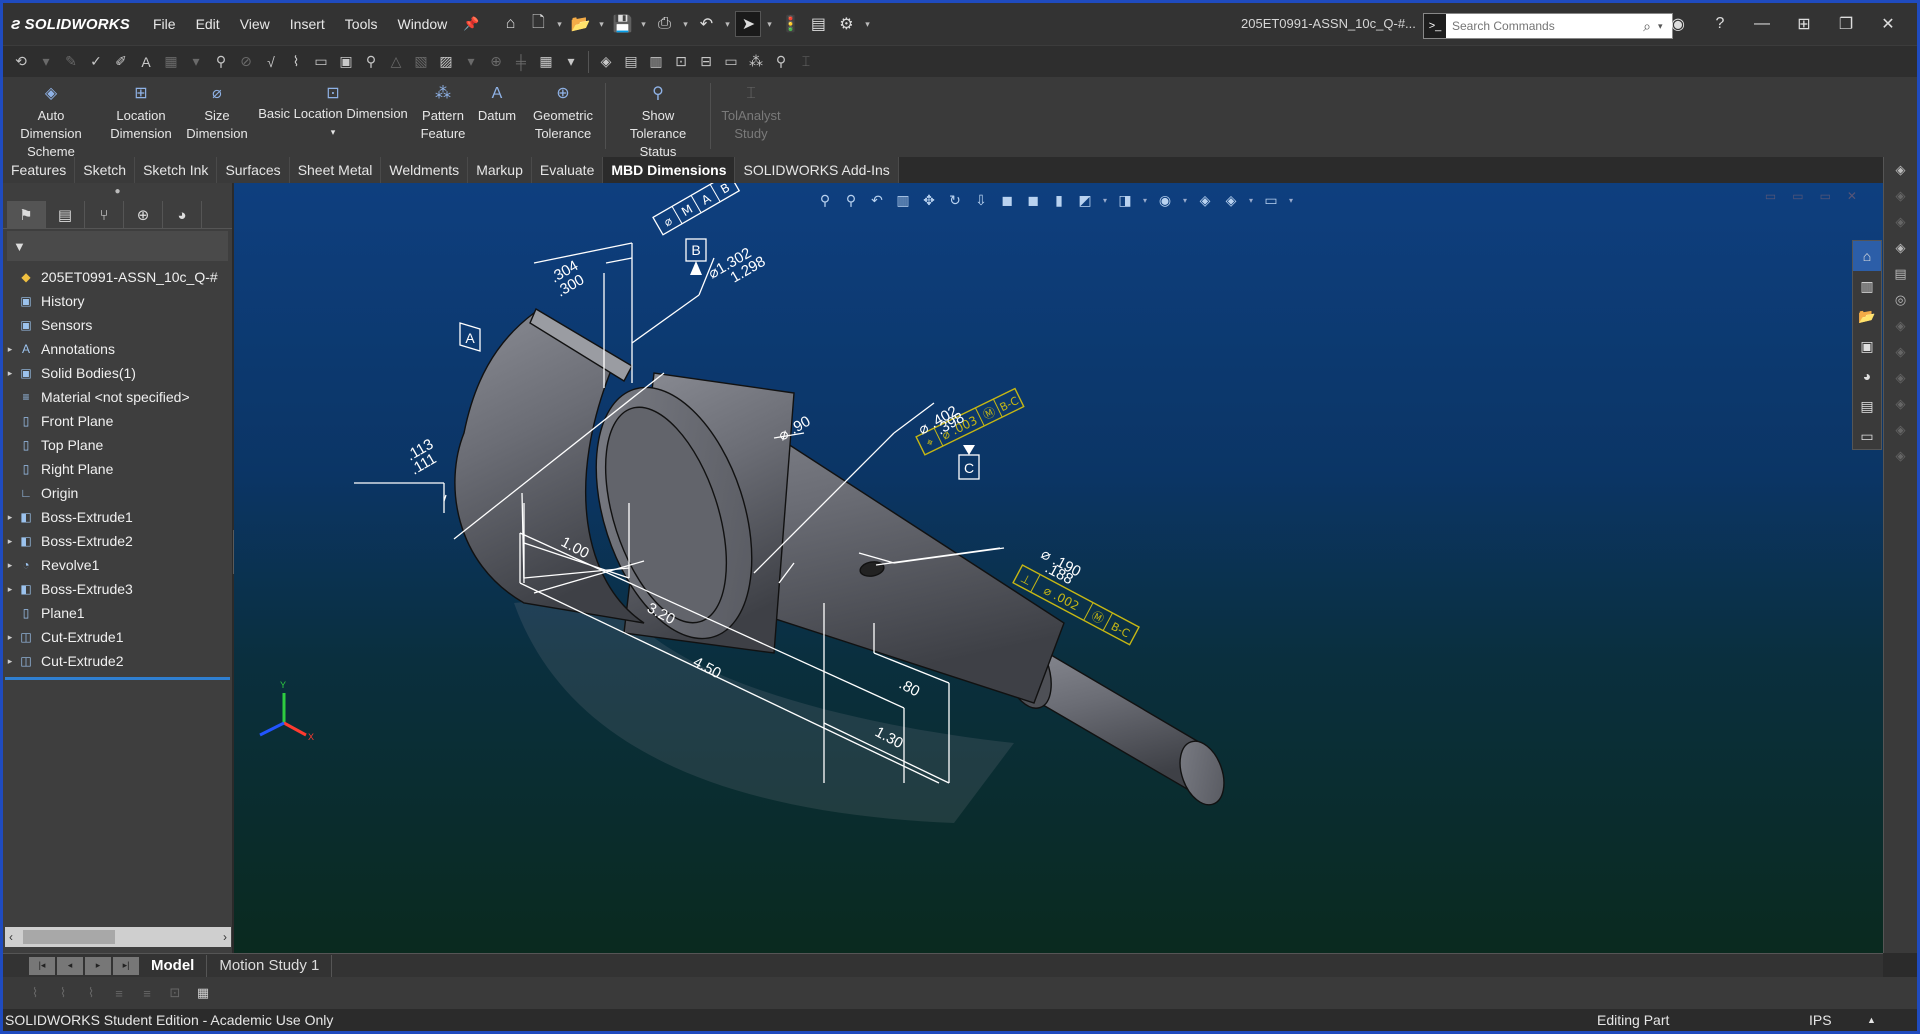 The height and width of the screenshot is (1034, 1920). Describe the element at coordinates (1720, 24) in the screenshot. I see `help-icon: ?` at that location.